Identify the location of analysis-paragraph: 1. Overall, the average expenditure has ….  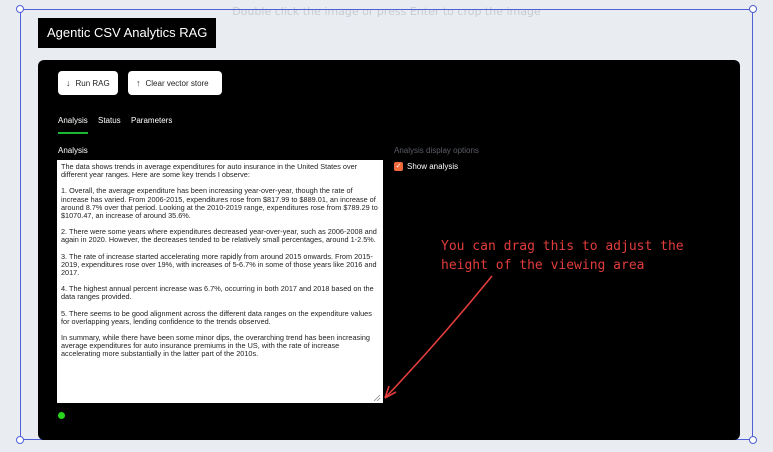
(219, 203).